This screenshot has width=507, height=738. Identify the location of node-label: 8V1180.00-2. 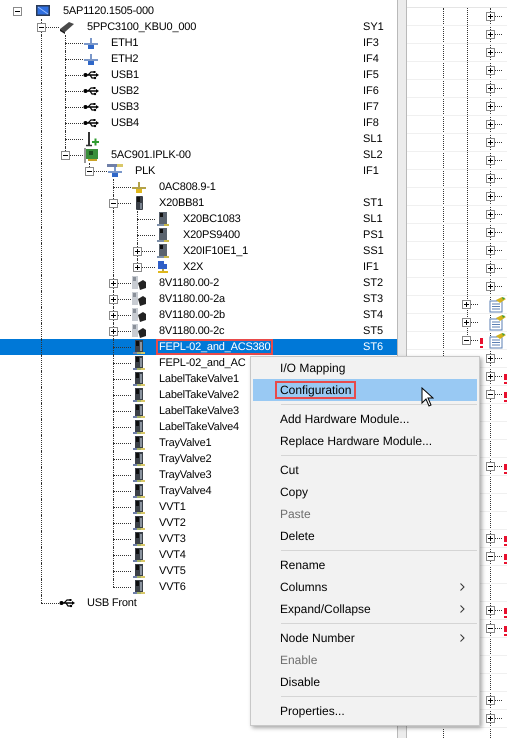
(189, 283).